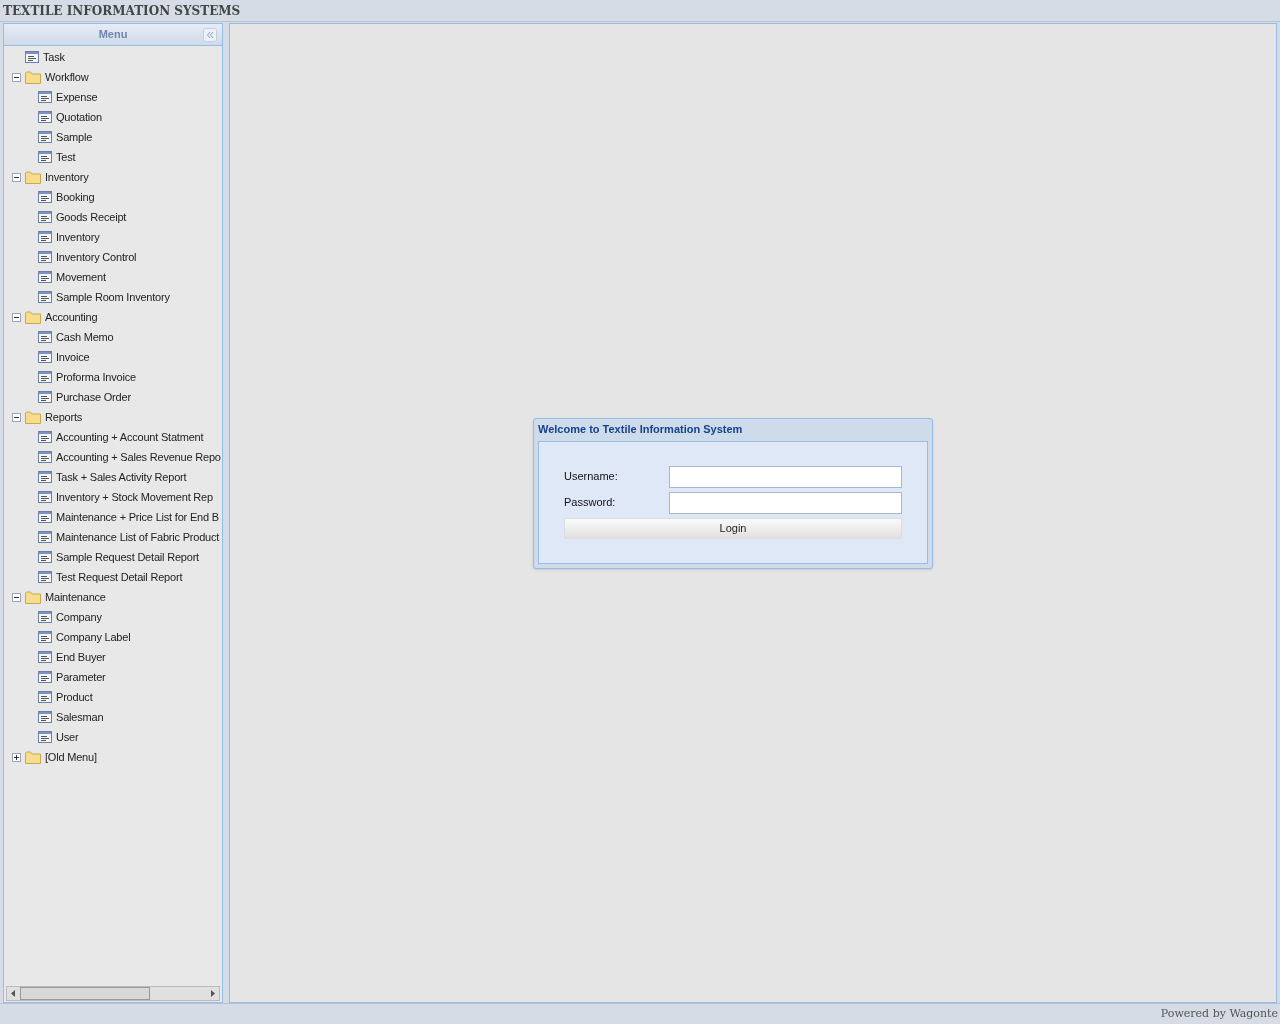  Describe the element at coordinates (74, 697) in the screenshot. I see `tree-item: Product` at that location.